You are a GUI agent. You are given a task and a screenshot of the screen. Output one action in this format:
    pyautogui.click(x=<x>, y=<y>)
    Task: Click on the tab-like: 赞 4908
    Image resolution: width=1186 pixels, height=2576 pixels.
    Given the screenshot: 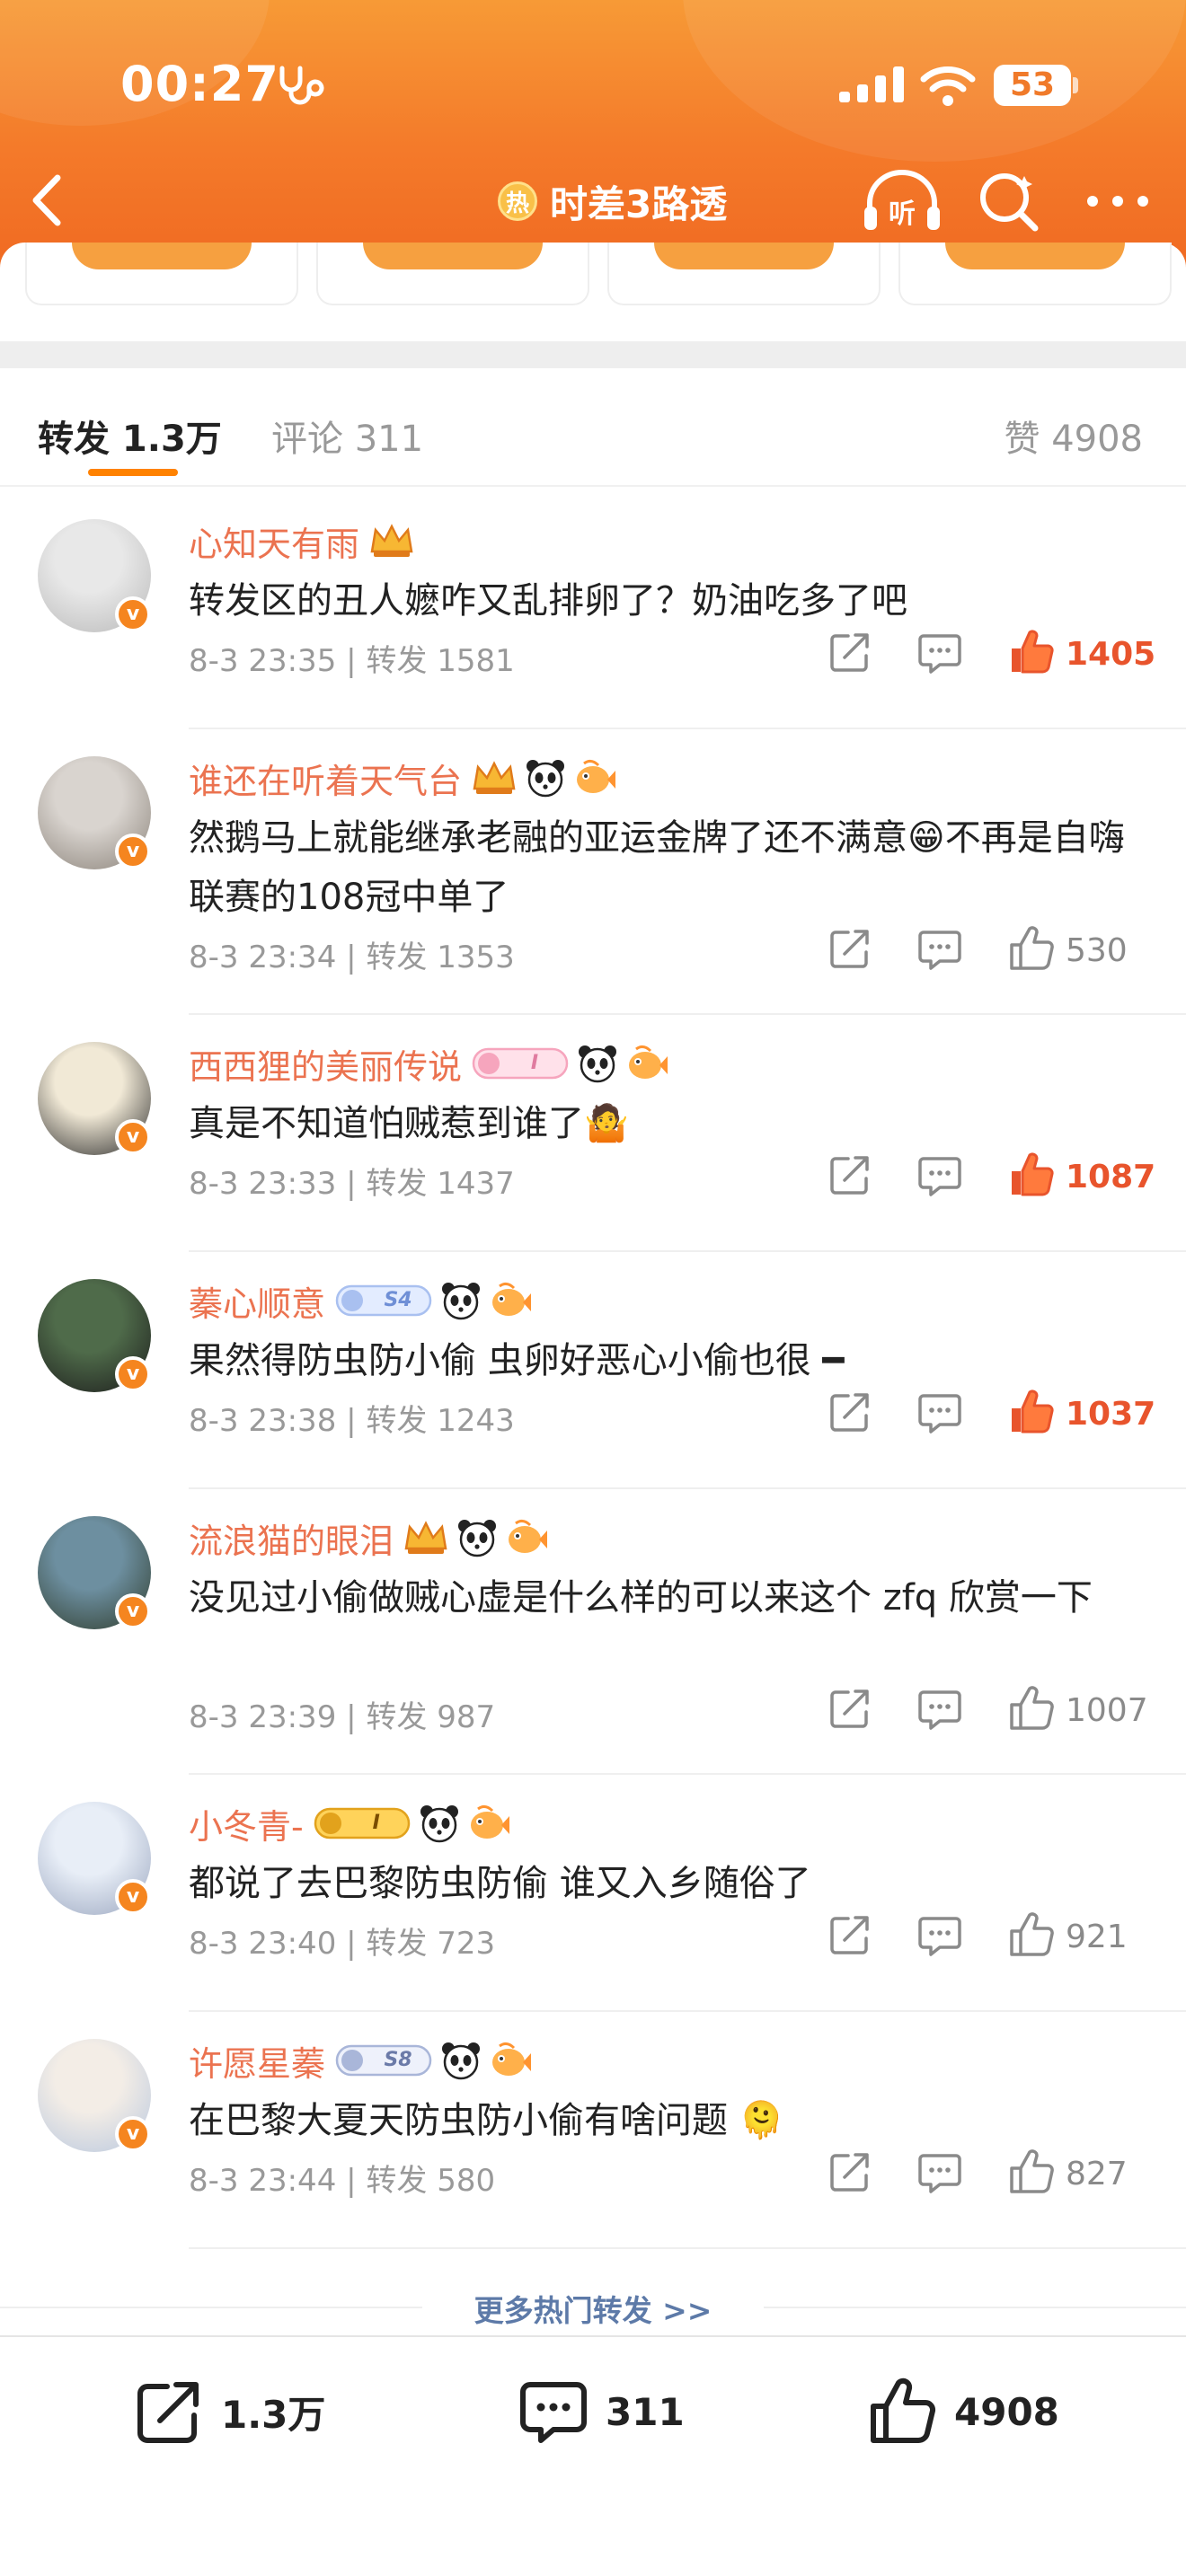 What is the action you would take?
    pyautogui.click(x=1073, y=436)
    